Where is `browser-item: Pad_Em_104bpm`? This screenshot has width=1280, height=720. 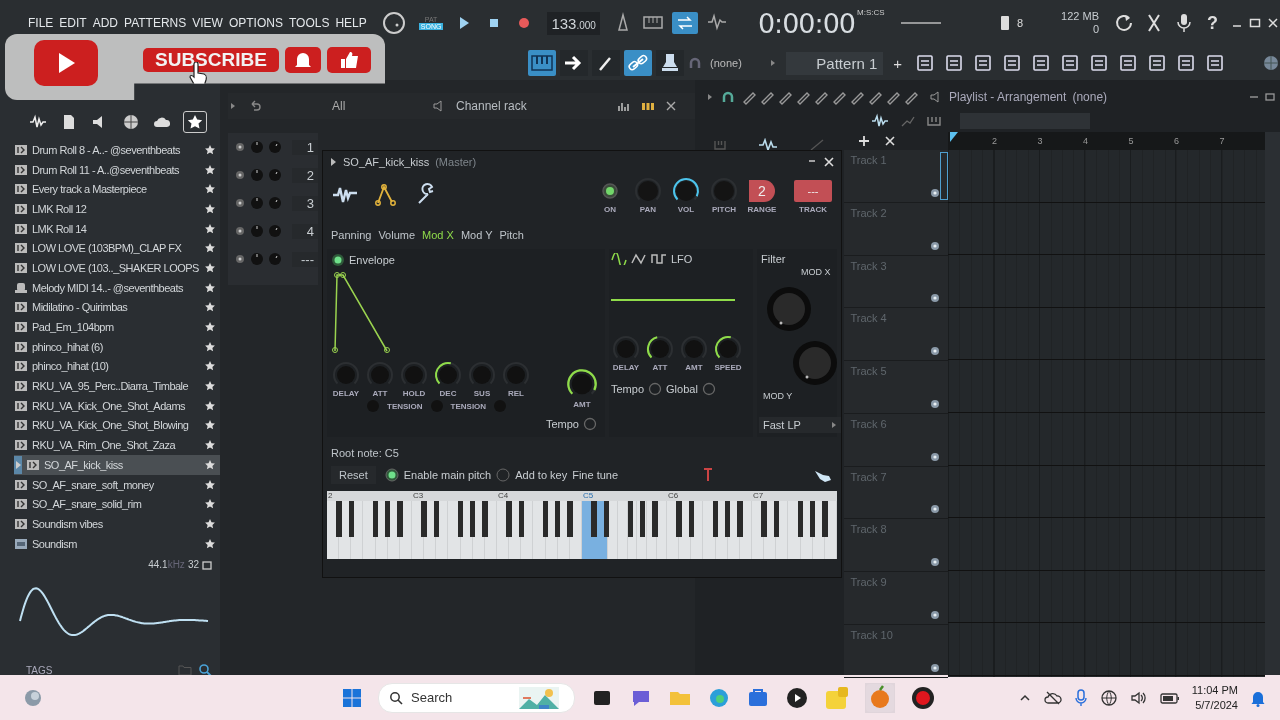 browser-item: Pad_Em_104bpm is located at coordinates (117, 327).